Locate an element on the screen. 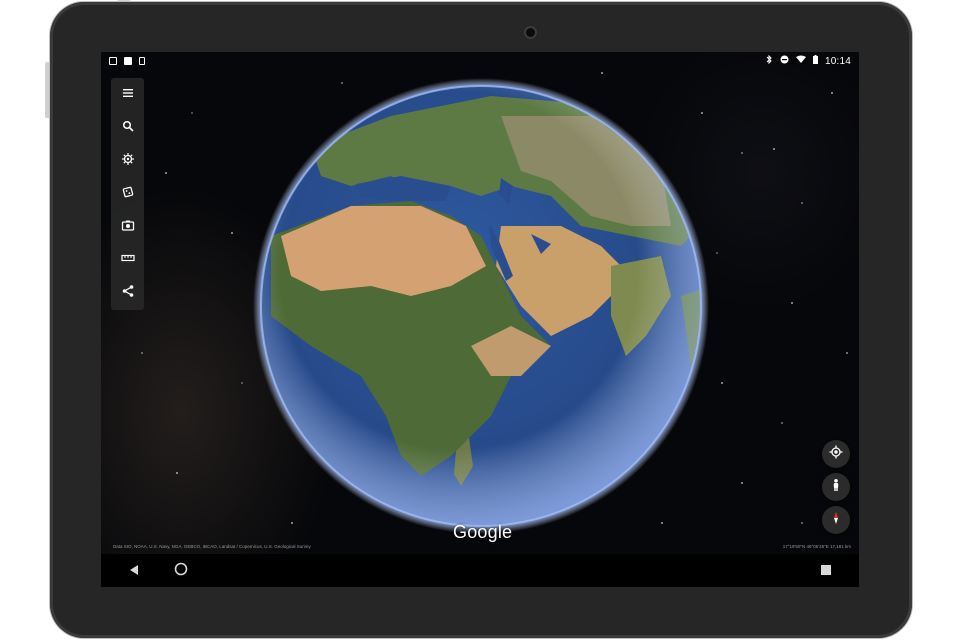  home-circle-icon is located at coordinates (181, 571).